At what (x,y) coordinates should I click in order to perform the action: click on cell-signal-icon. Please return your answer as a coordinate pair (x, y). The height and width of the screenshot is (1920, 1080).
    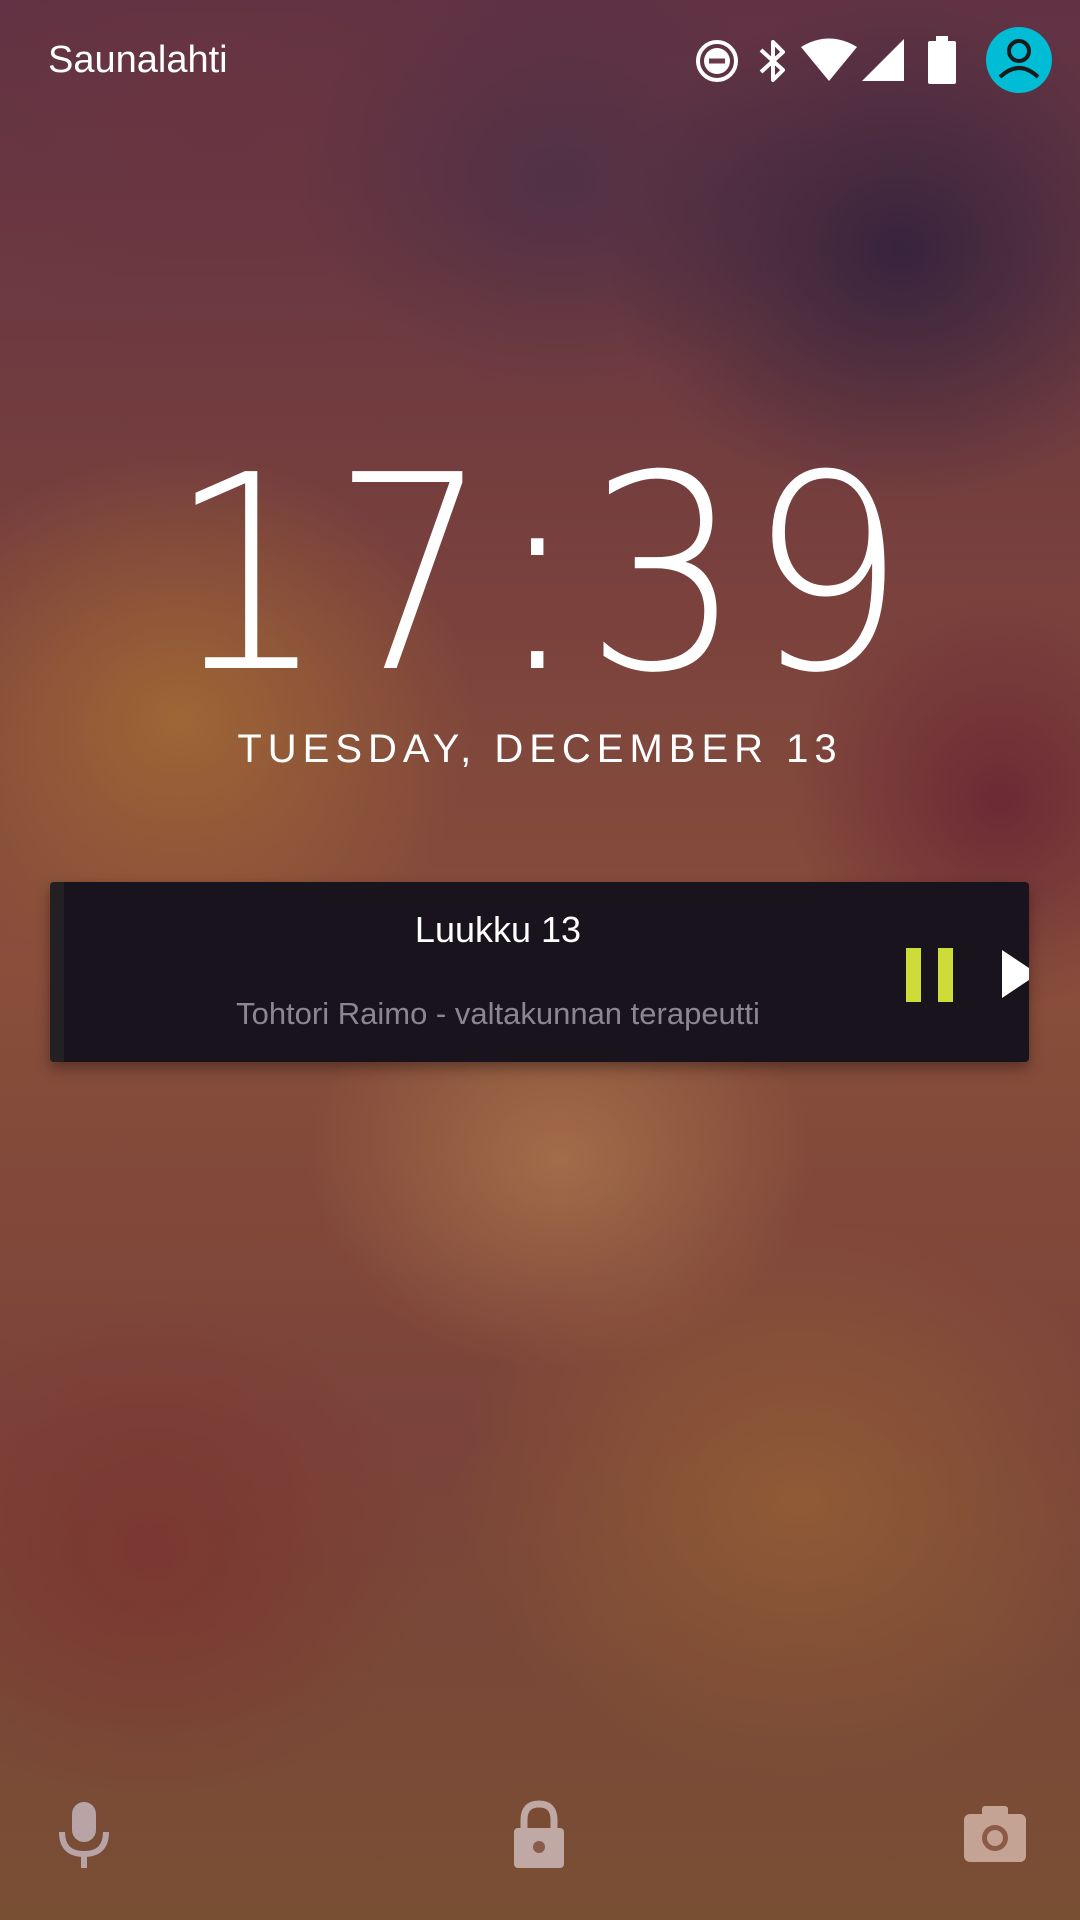
    Looking at the image, I should click on (883, 60).